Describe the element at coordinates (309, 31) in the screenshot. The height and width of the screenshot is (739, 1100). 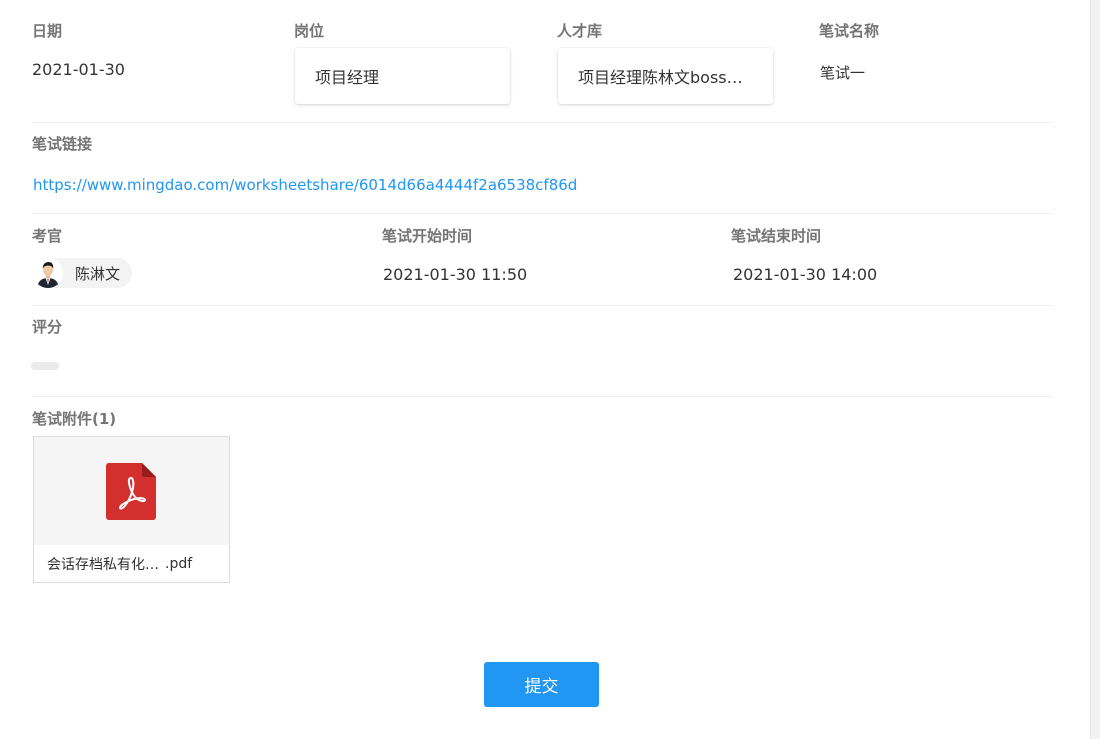
I see `position-label: 岗位` at that location.